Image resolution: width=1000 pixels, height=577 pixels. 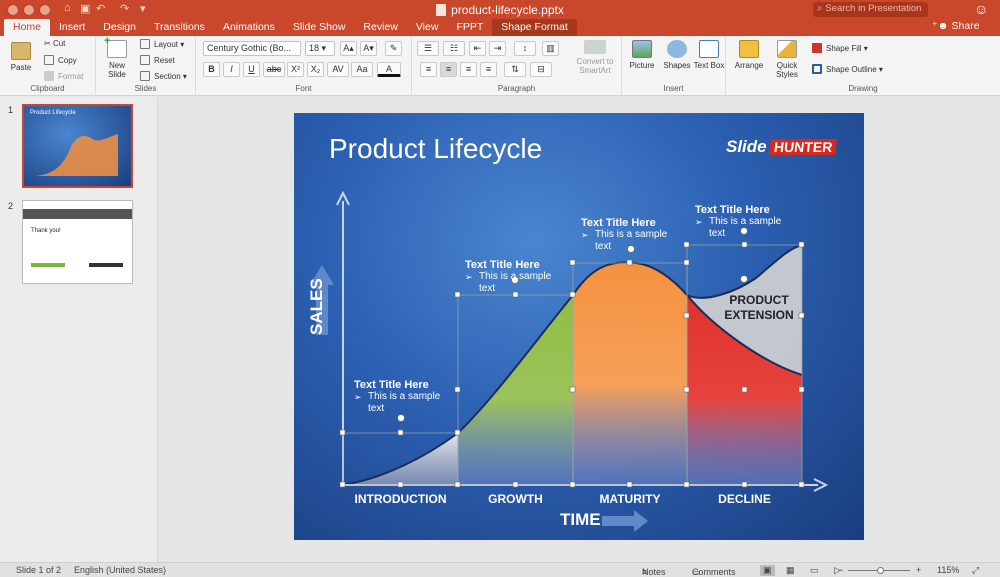 What do you see at coordinates (428, 69) in the screenshot?
I see `align-left-icon: ≡` at bounding box center [428, 69].